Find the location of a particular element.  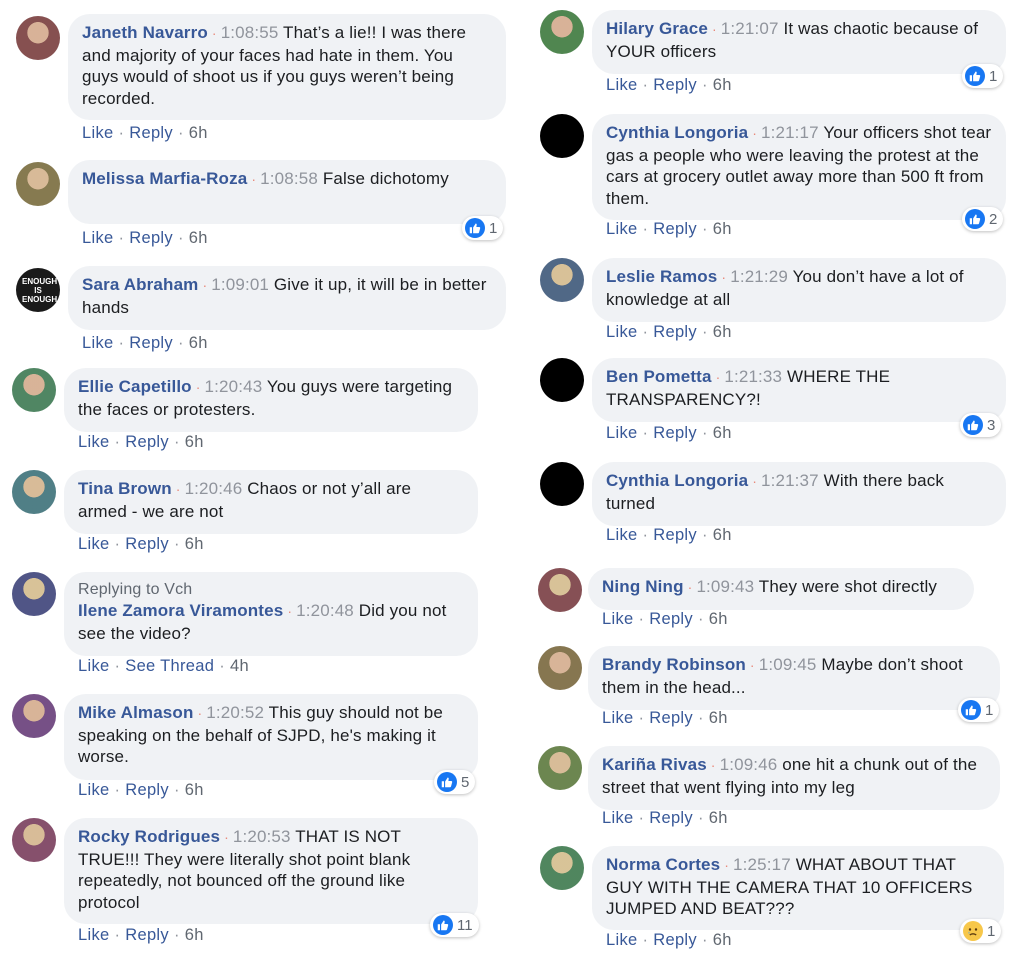

reaction-count-badge: 3 is located at coordinates (981, 425).